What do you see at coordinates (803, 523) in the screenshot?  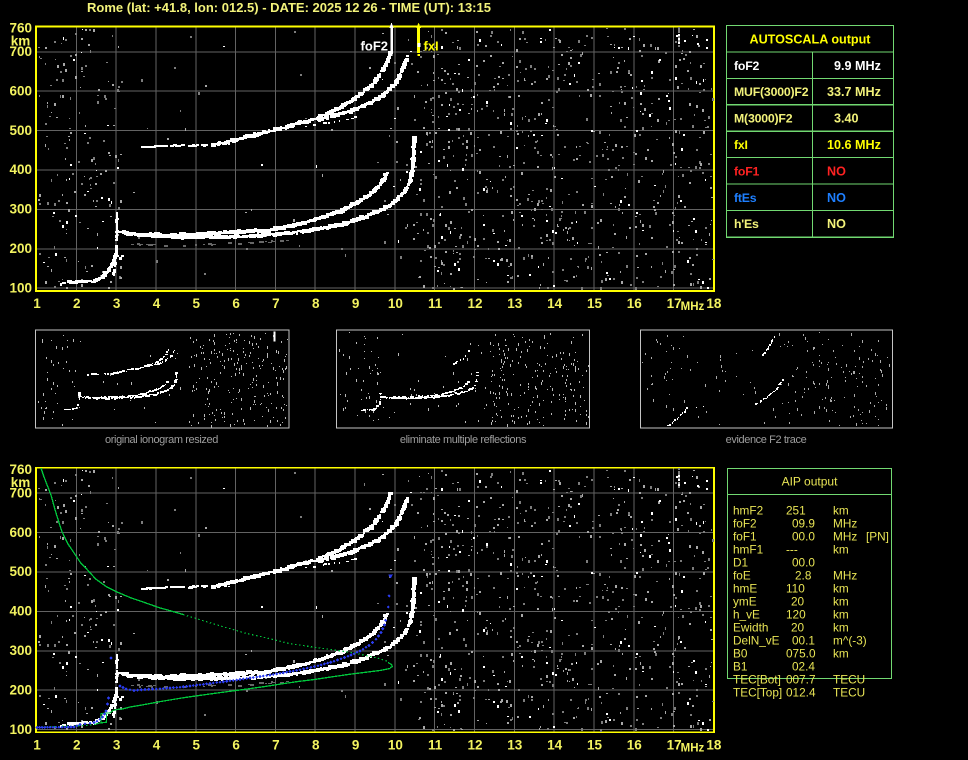 I see `svg-text: 09.9` at bounding box center [803, 523].